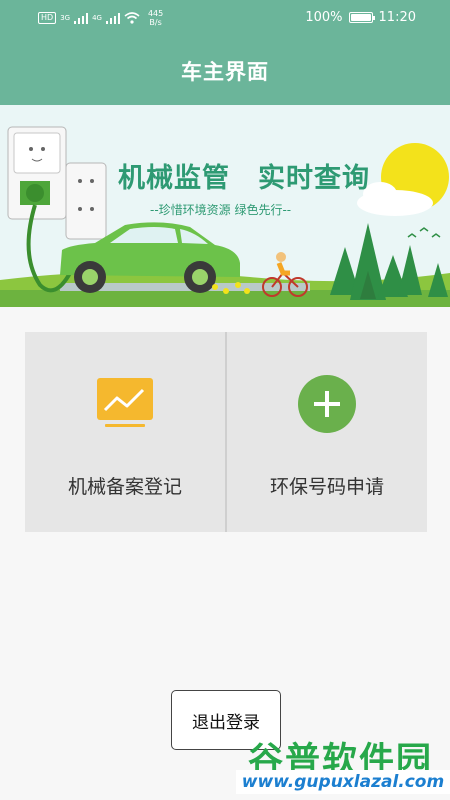 Image resolution: width=450 pixels, height=800 pixels. What do you see at coordinates (326, 487) in the screenshot?
I see `eco-number-application-label: 环保号码申请` at bounding box center [326, 487].